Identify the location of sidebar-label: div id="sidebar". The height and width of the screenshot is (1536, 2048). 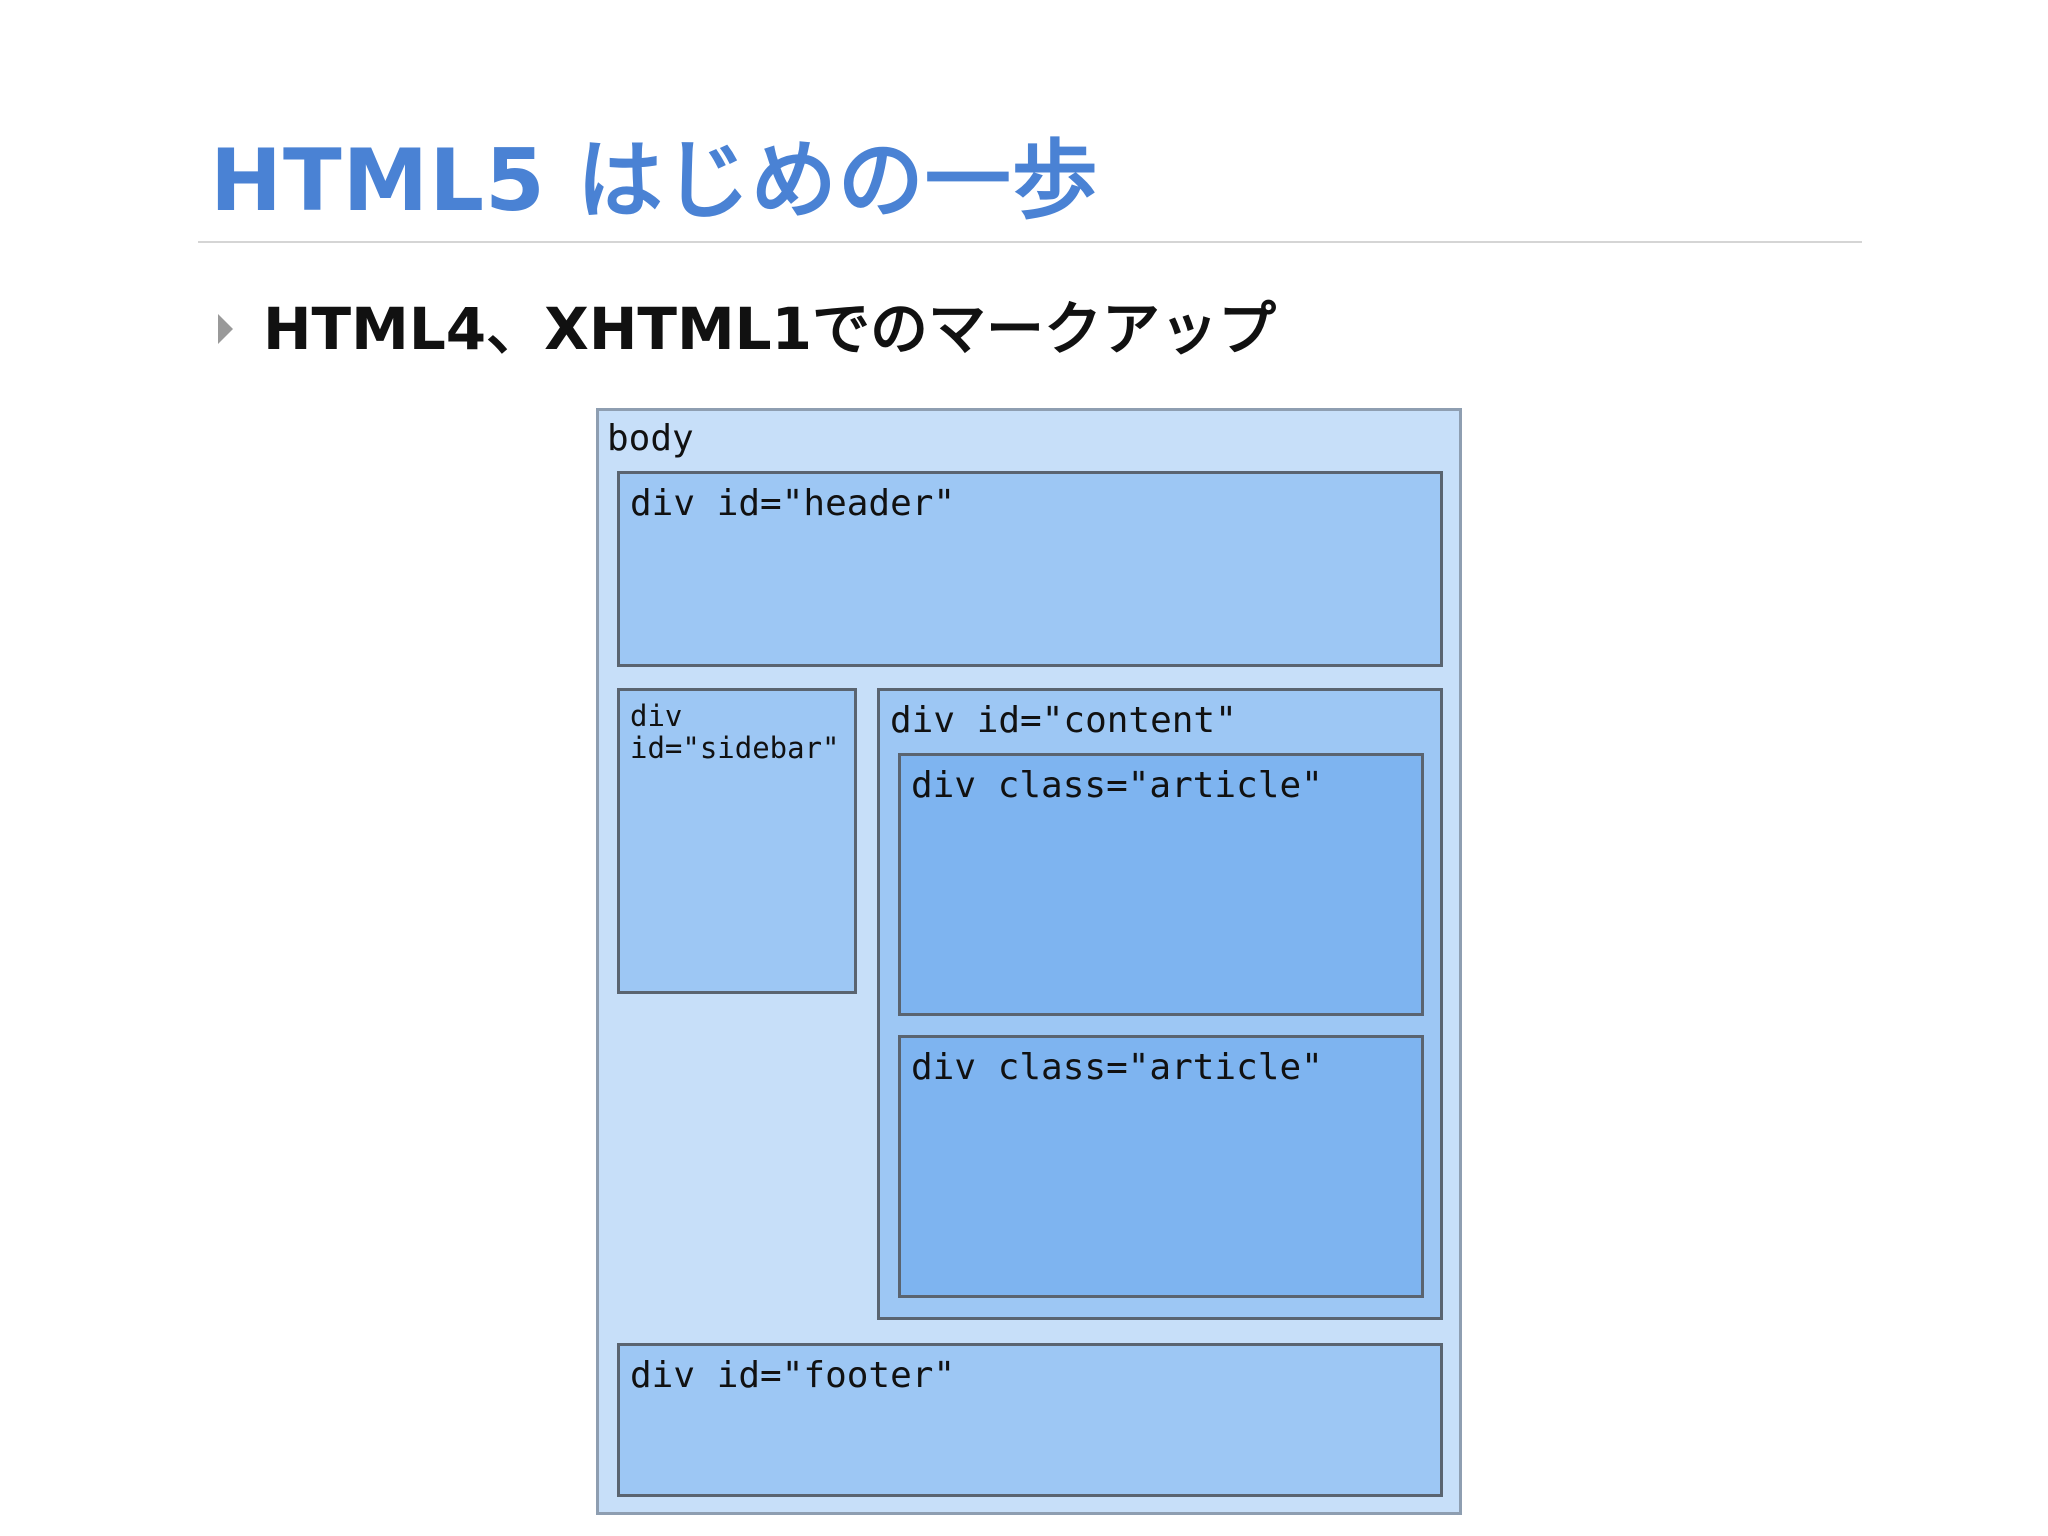
(735, 732).